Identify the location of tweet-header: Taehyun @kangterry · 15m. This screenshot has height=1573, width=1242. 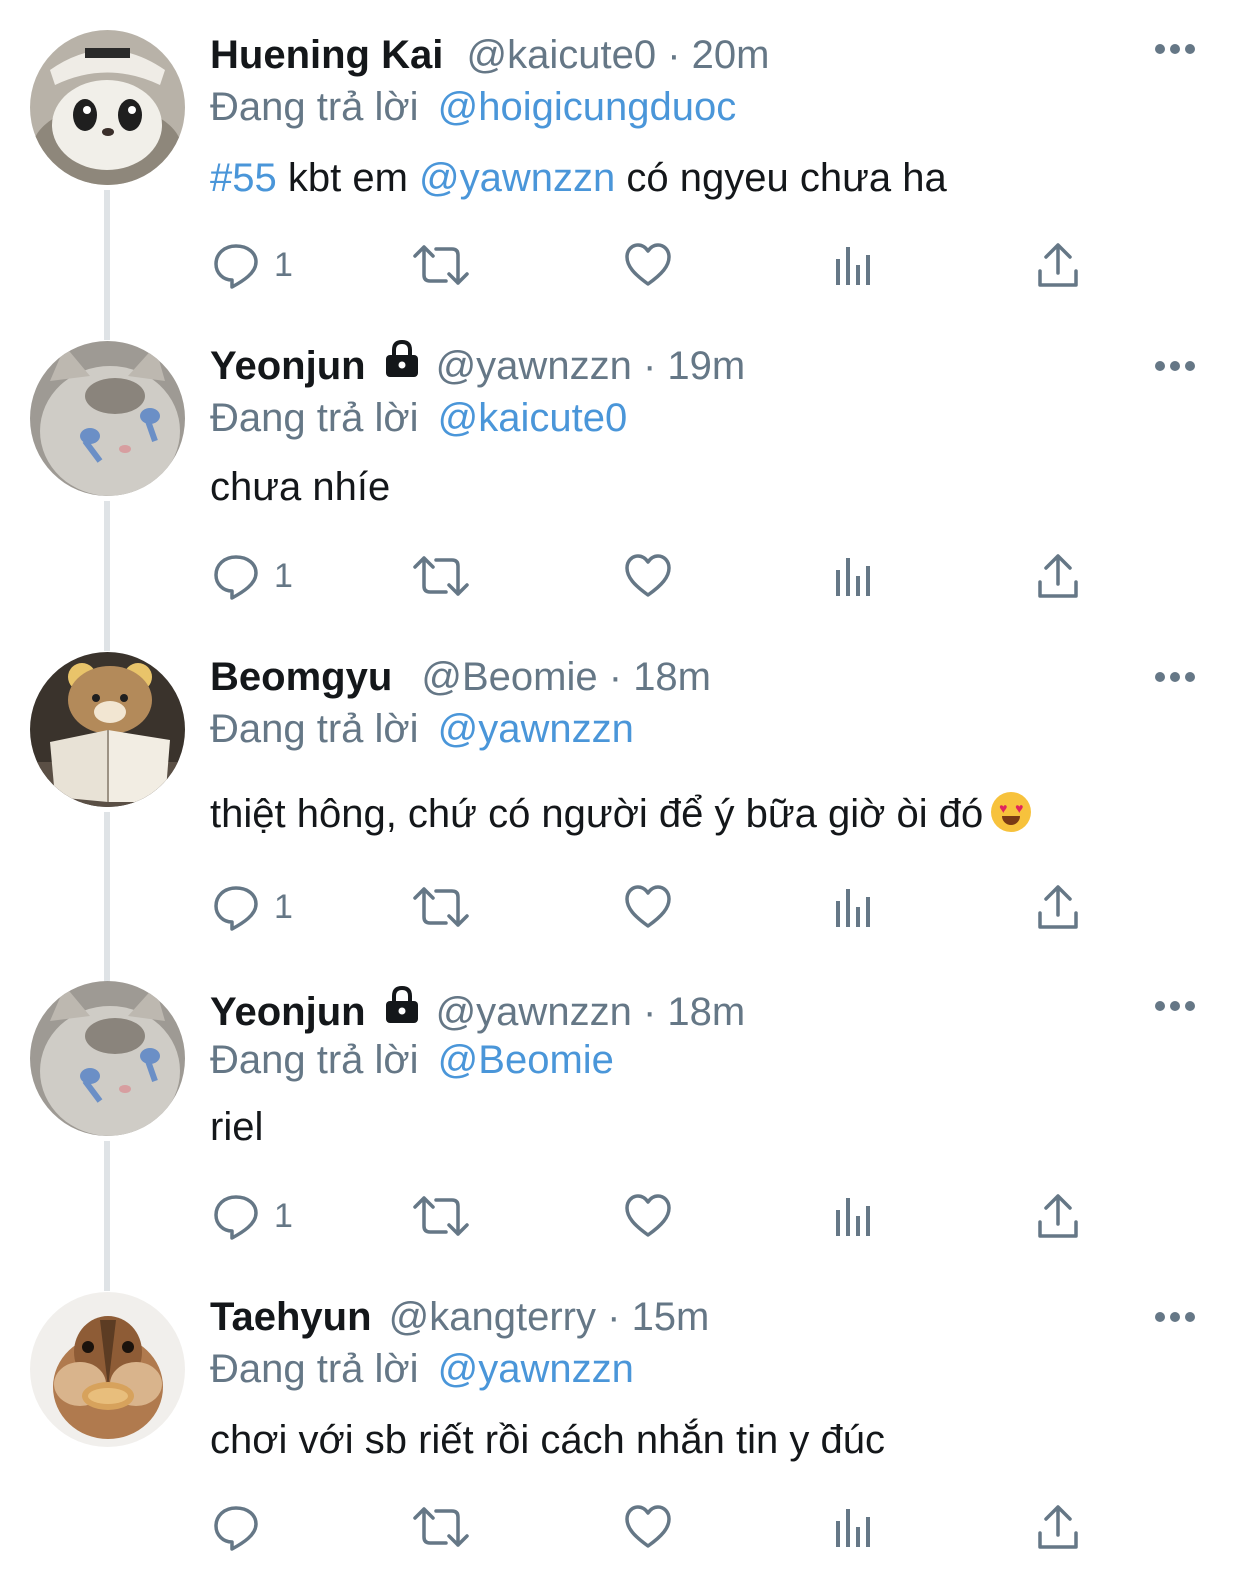
(459, 1317).